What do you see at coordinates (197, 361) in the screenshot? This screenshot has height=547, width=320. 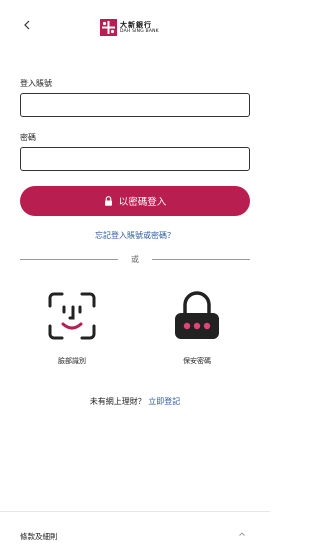 I see `security-pin-label: 保安密碼` at bounding box center [197, 361].